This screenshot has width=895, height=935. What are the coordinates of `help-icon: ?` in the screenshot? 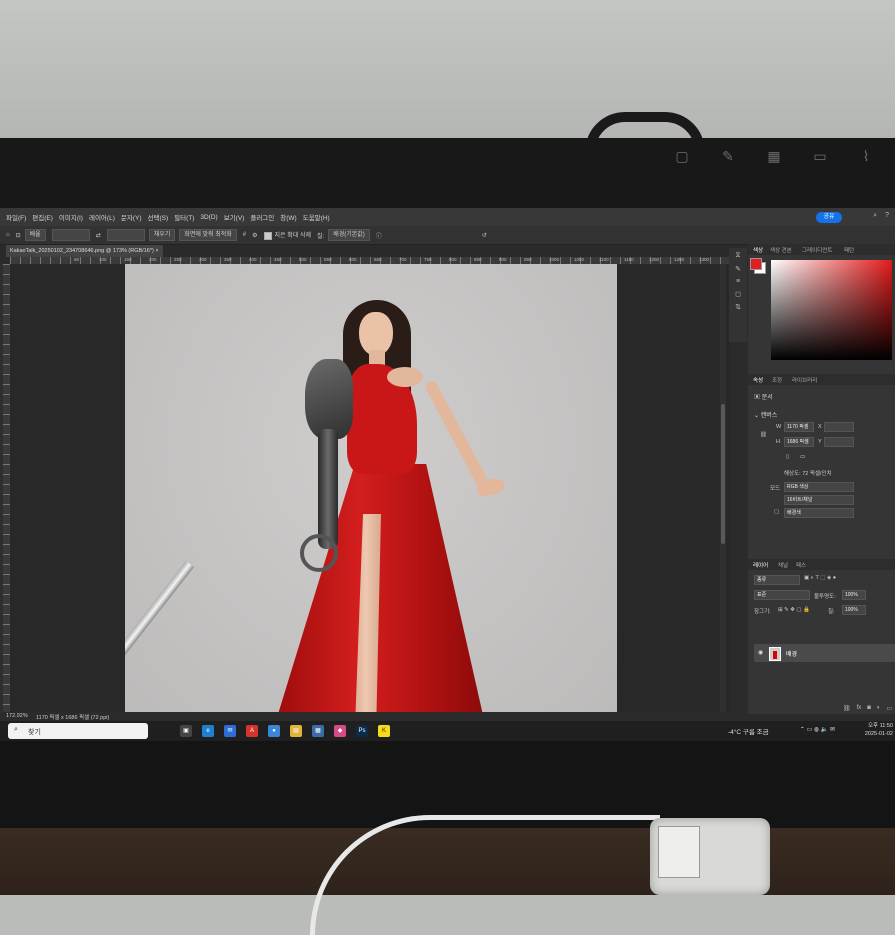 It's located at (887, 216).